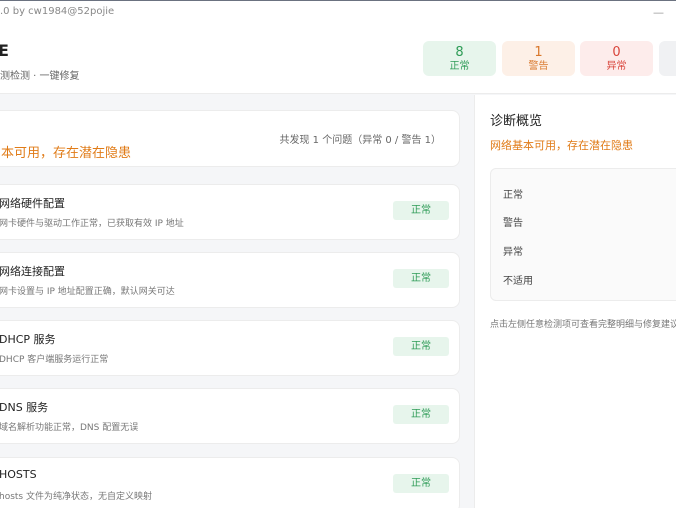 Image resolution: width=676 pixels, height=508 pixels. What do you see at coordinates (92, 224) in the screenshot?
I see `check-item-desc: 网卡硬件与驱动工作正常，已获取有效 IP 地址` at bounding box center [92, 224].